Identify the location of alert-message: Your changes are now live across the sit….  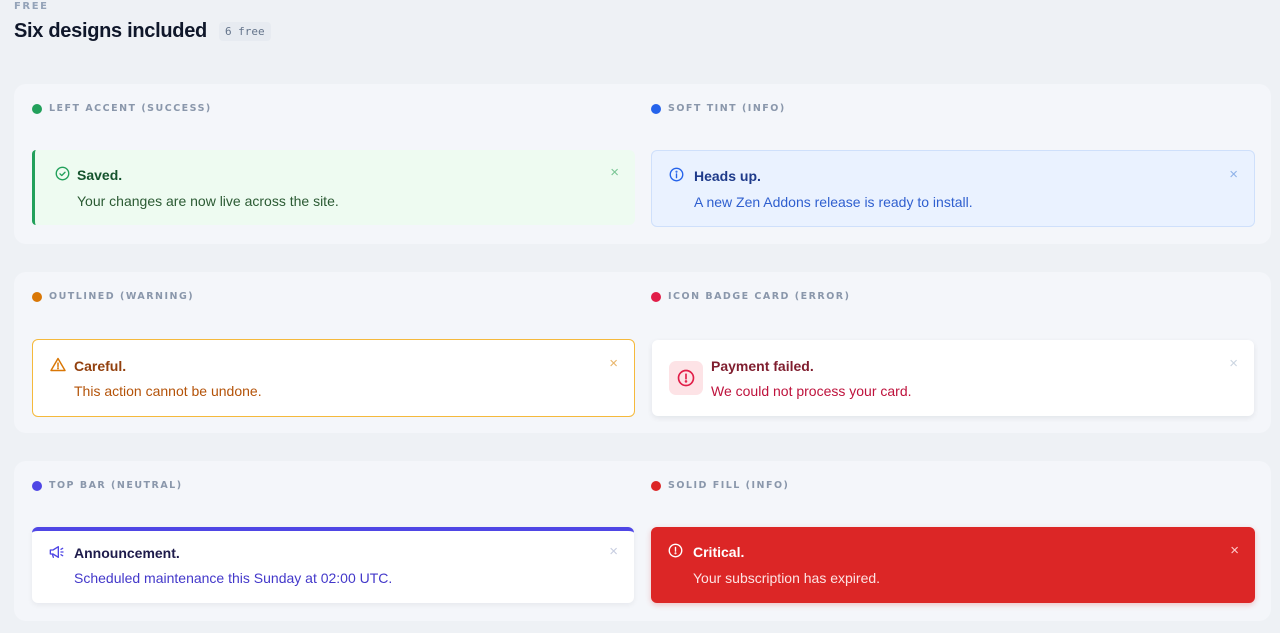
(208, 201).